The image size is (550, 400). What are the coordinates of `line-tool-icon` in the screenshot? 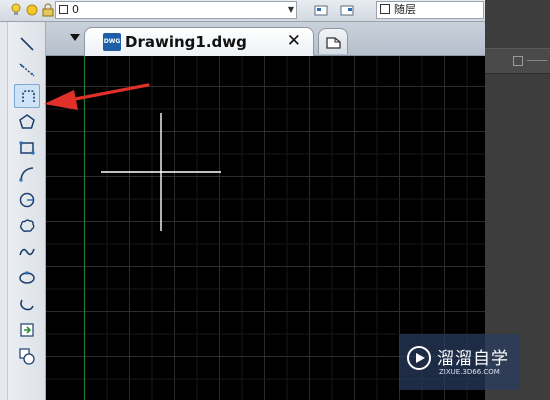 It's located at (27, 44).